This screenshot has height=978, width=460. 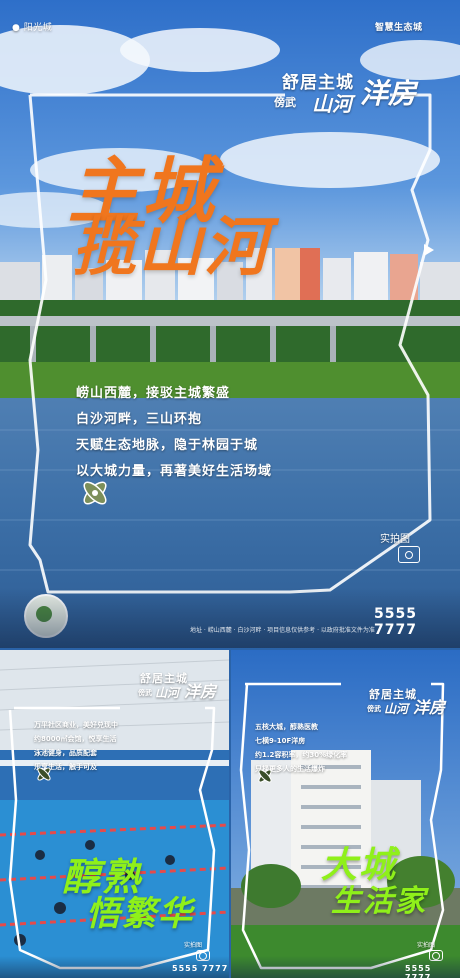 I want to click on camera-icon, so click(x=409, y=554).